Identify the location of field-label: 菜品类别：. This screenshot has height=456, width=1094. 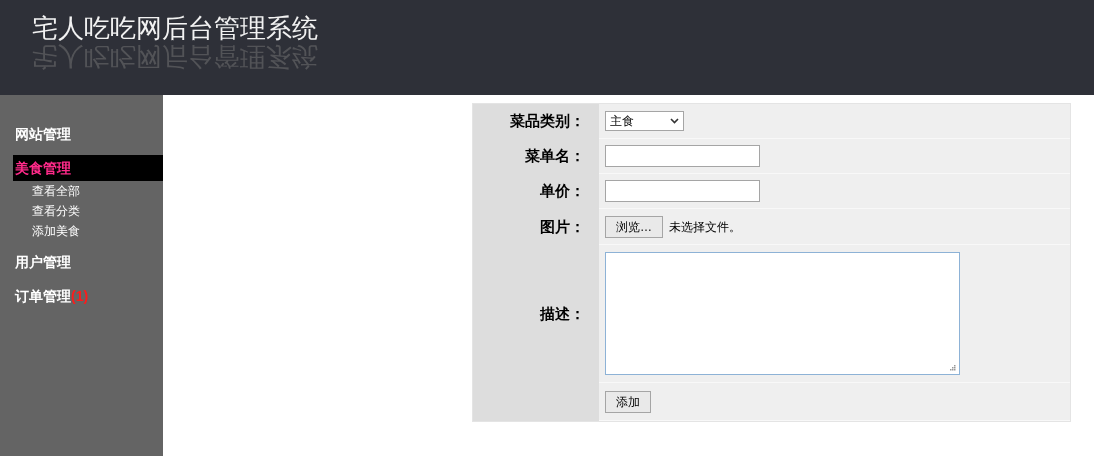
(547, 121).